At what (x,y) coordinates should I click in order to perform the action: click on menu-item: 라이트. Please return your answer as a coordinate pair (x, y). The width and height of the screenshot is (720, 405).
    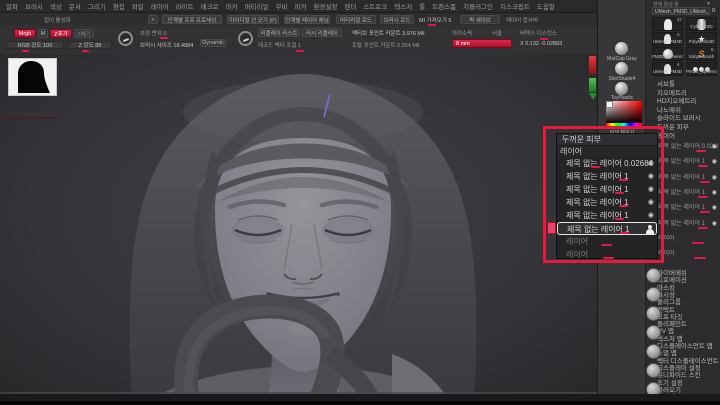
    Looking at the image, I should click on (185, 6).